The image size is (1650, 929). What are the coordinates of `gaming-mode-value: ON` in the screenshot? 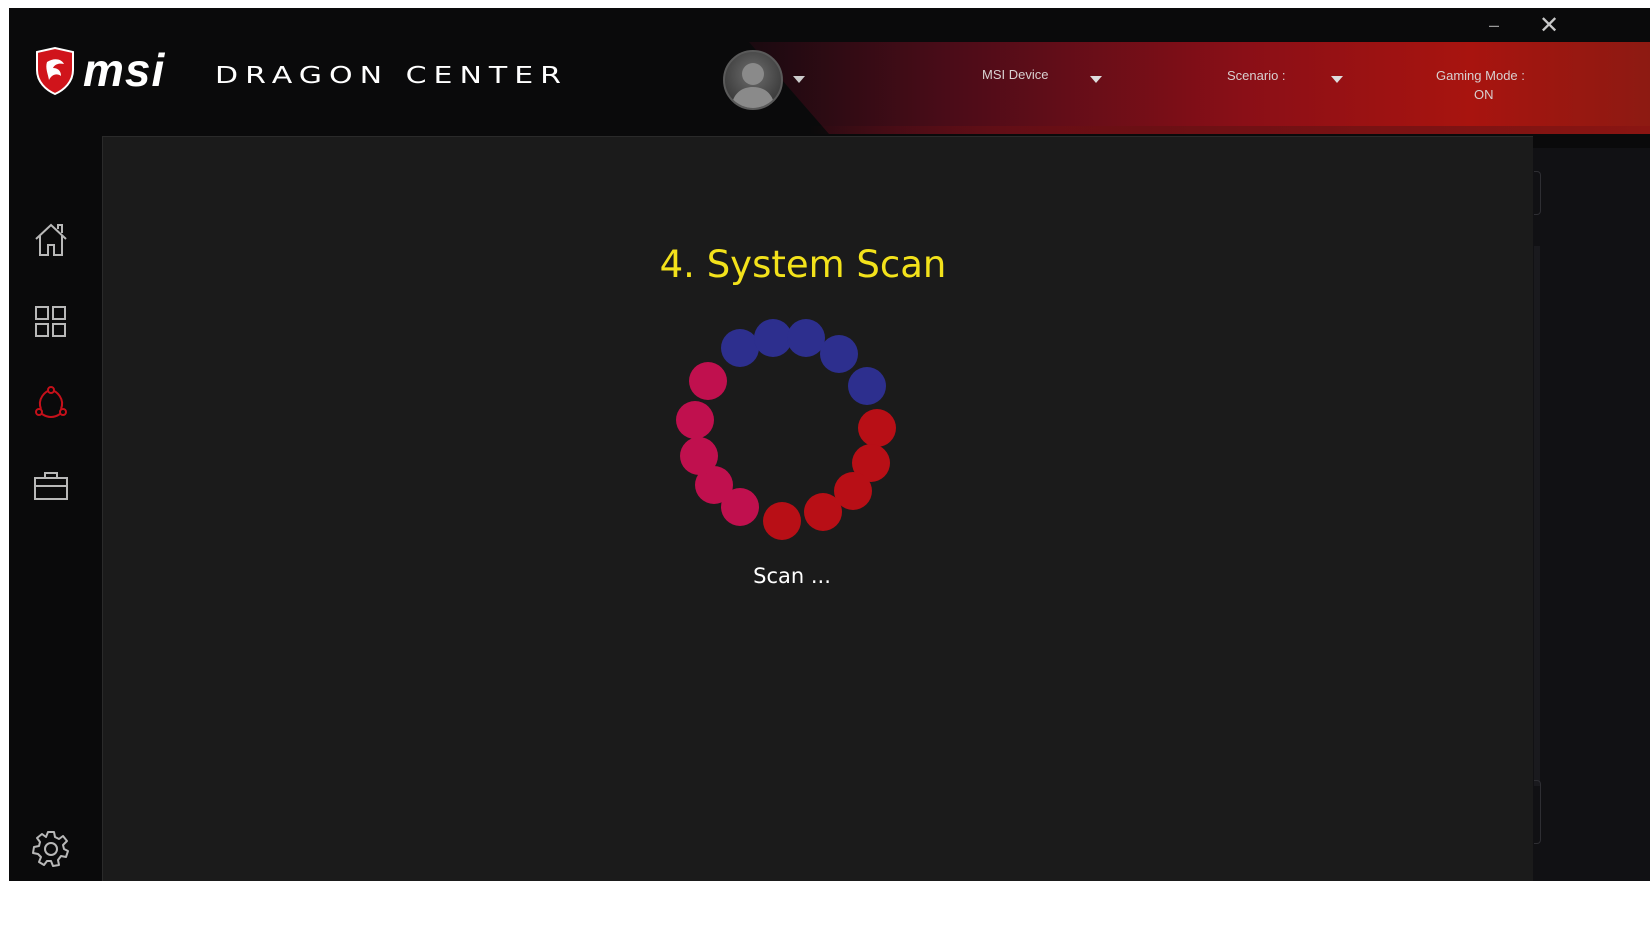 It's located at (1484, 94).